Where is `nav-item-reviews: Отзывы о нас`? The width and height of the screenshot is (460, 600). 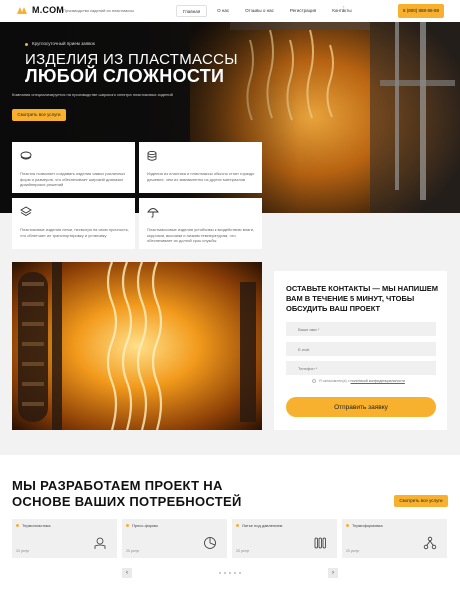 nav-item-reviews: Отзывы о нас is located at coordinates (259, 11).